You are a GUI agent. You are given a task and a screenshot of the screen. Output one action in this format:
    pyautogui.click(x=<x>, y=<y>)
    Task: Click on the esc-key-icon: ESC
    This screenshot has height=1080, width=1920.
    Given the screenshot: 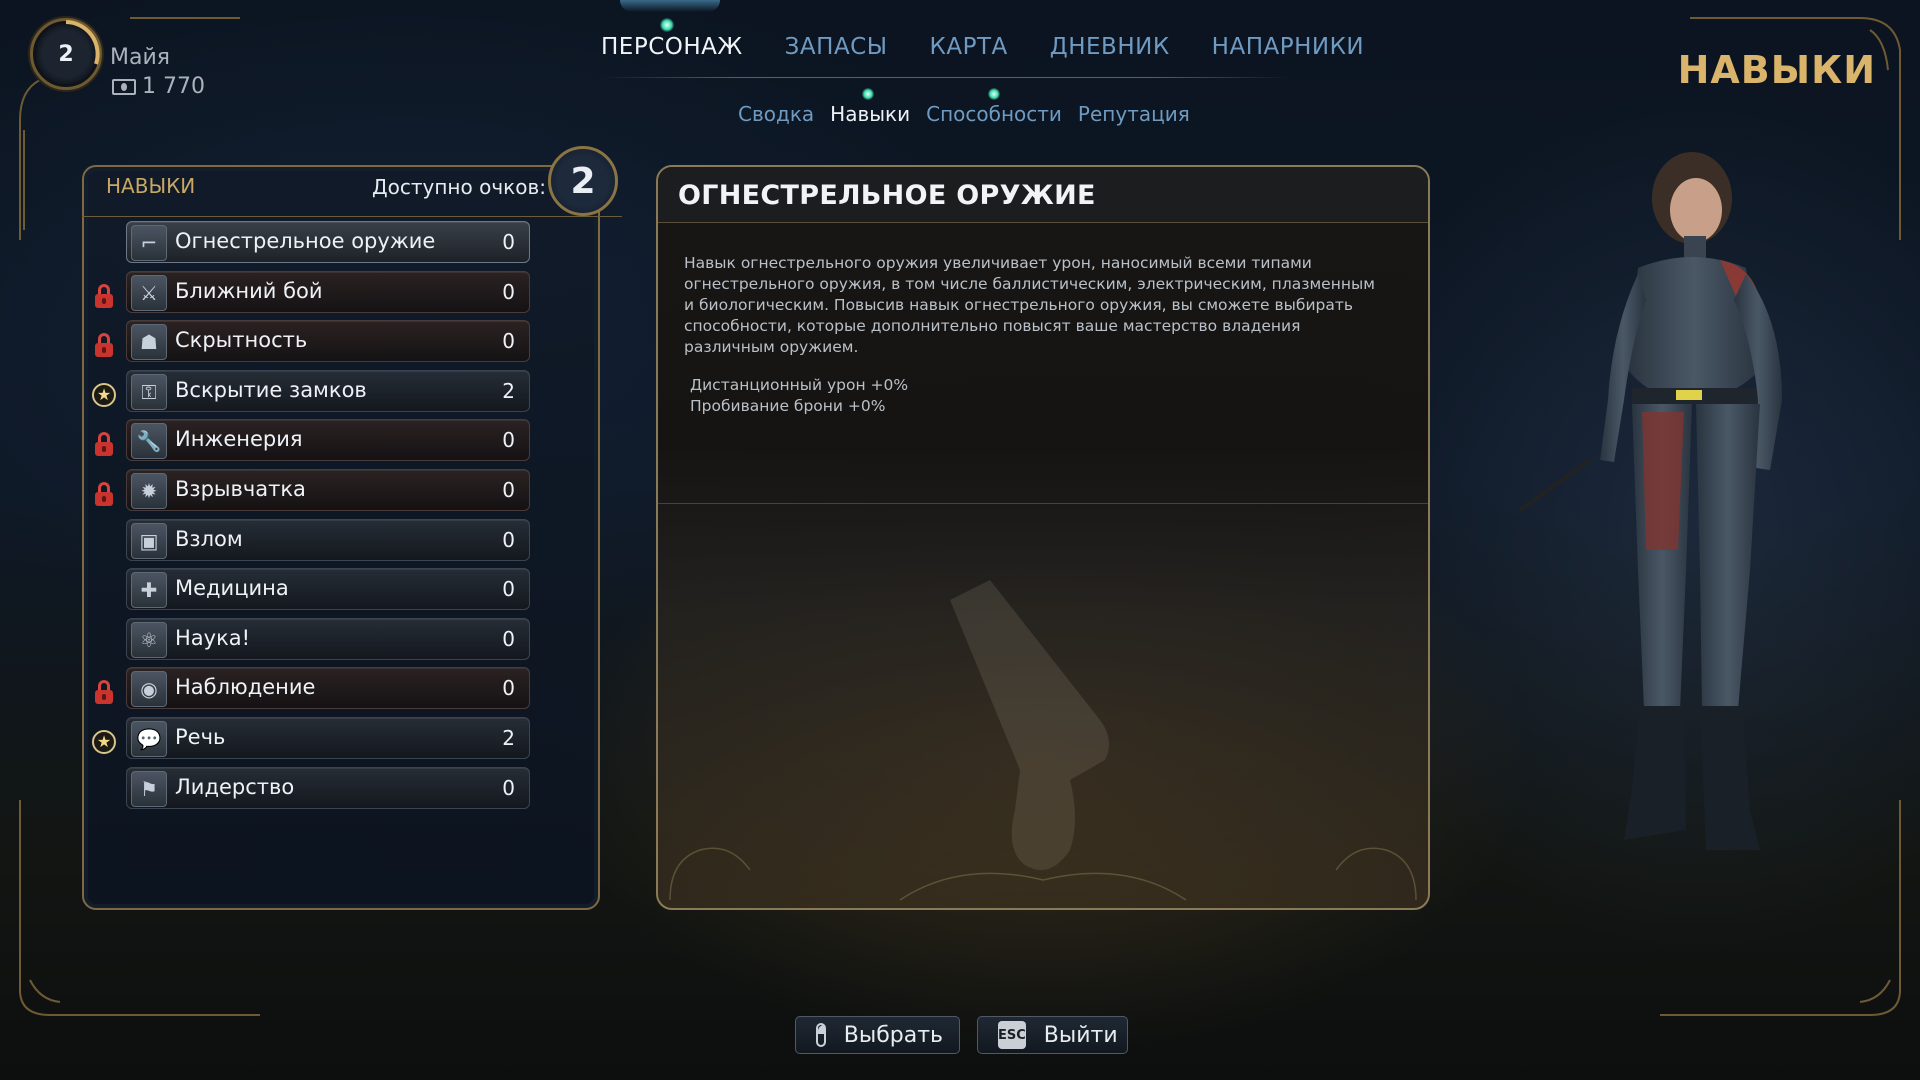 What is the action you would take?
    pyautogui.click(x=1012, y=1035)
    